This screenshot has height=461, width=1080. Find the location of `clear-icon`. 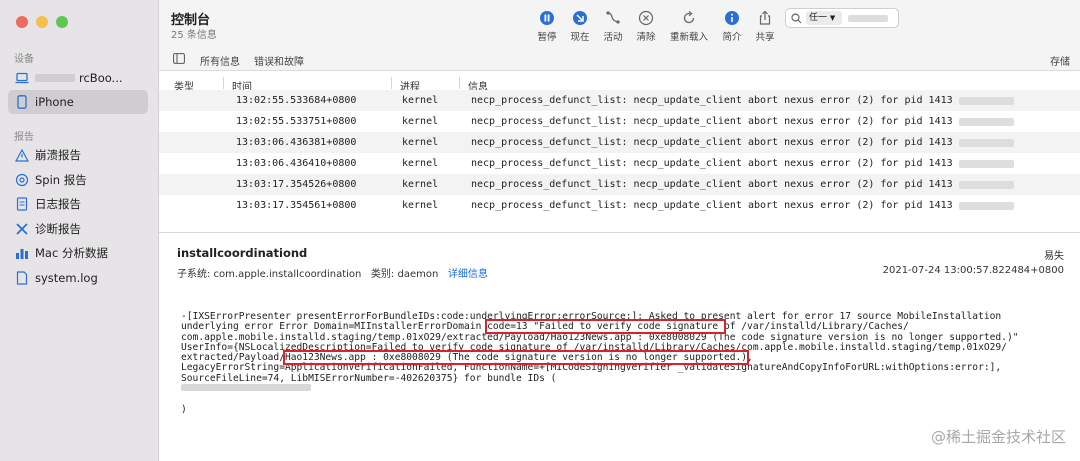

clear-icon is located at coordinates (646, 18).